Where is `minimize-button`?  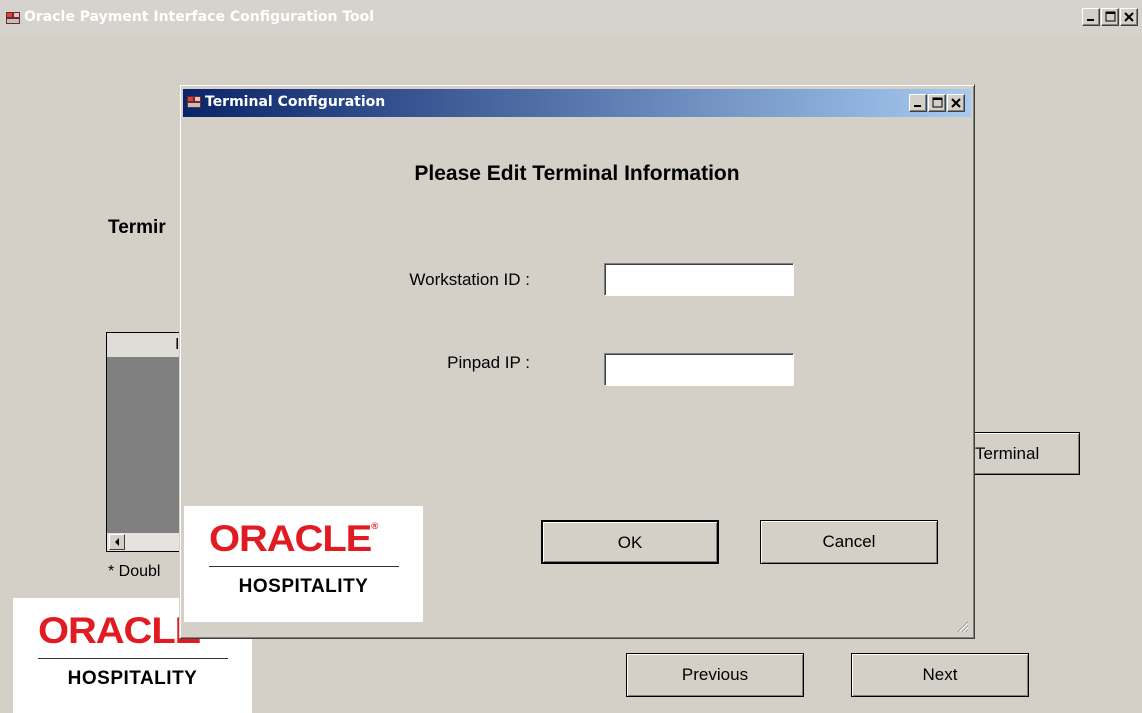
minimize-button is located at coordinates (1091, 17).